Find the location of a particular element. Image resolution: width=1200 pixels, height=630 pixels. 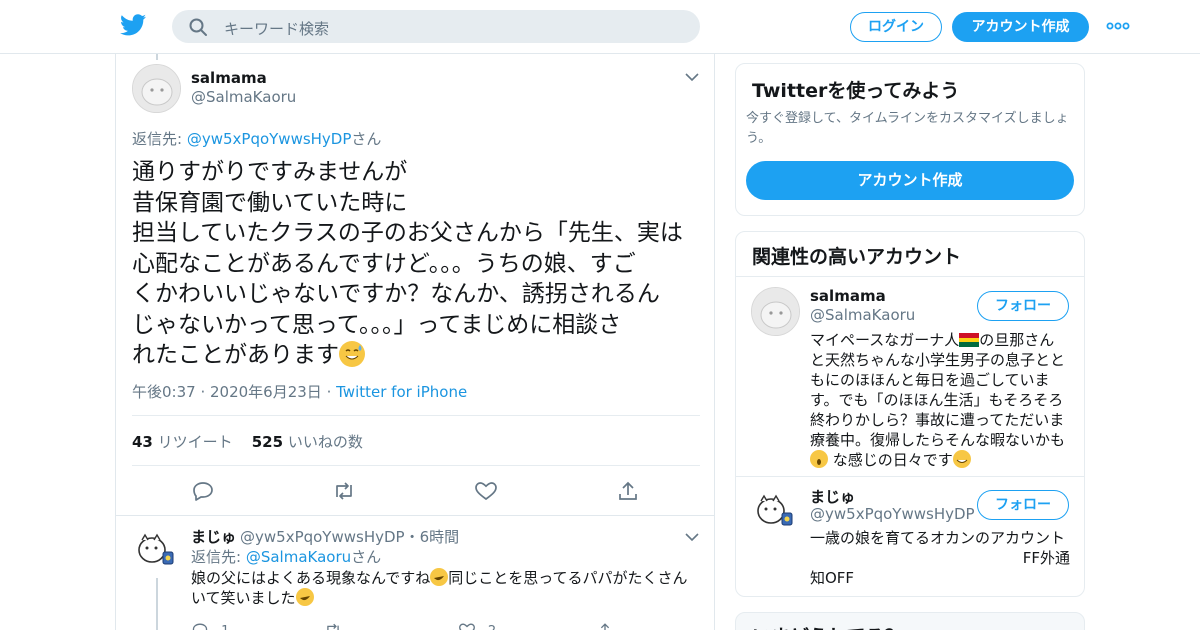

tweet-stats: 43 リツイート 525 いいねの数 is located at coordinates (247, 441).